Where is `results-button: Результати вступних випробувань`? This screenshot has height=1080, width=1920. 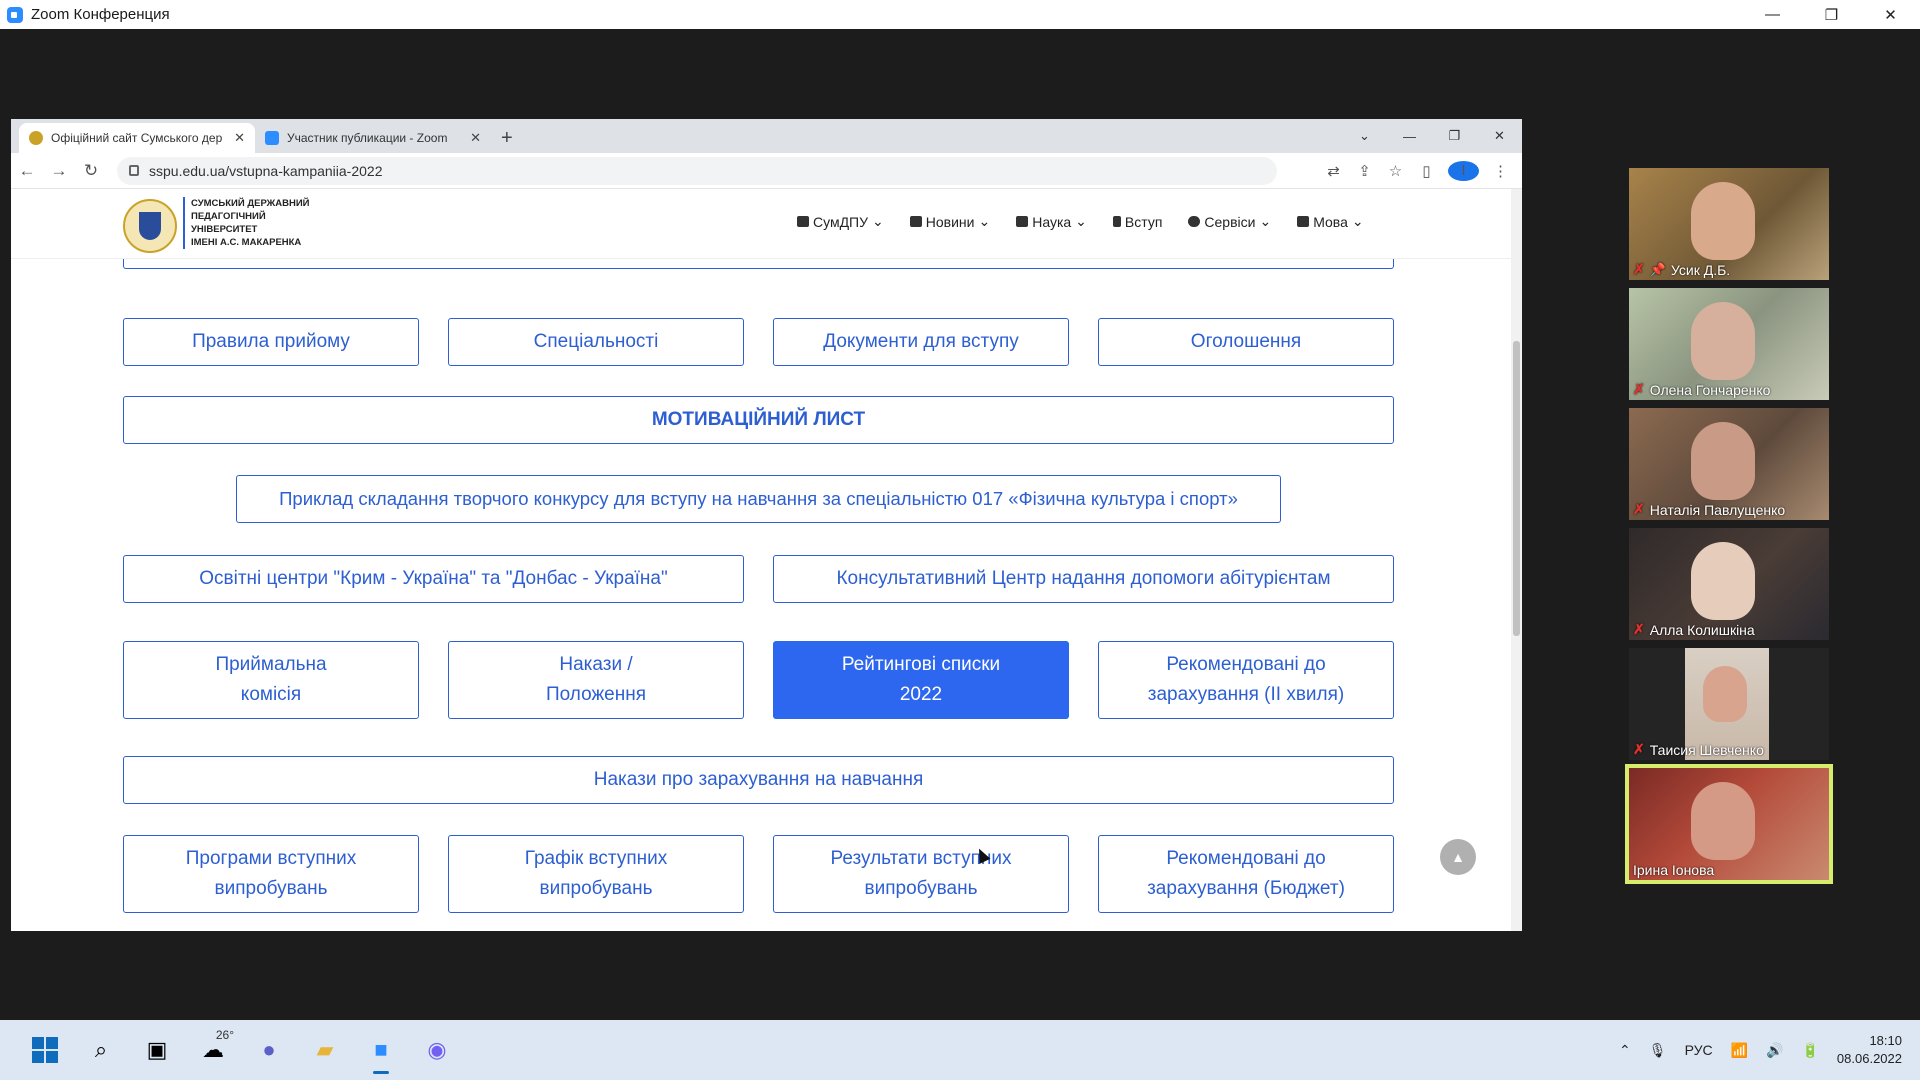
results-button: Результати вступних випробувань is located at coordinates (921, 874).